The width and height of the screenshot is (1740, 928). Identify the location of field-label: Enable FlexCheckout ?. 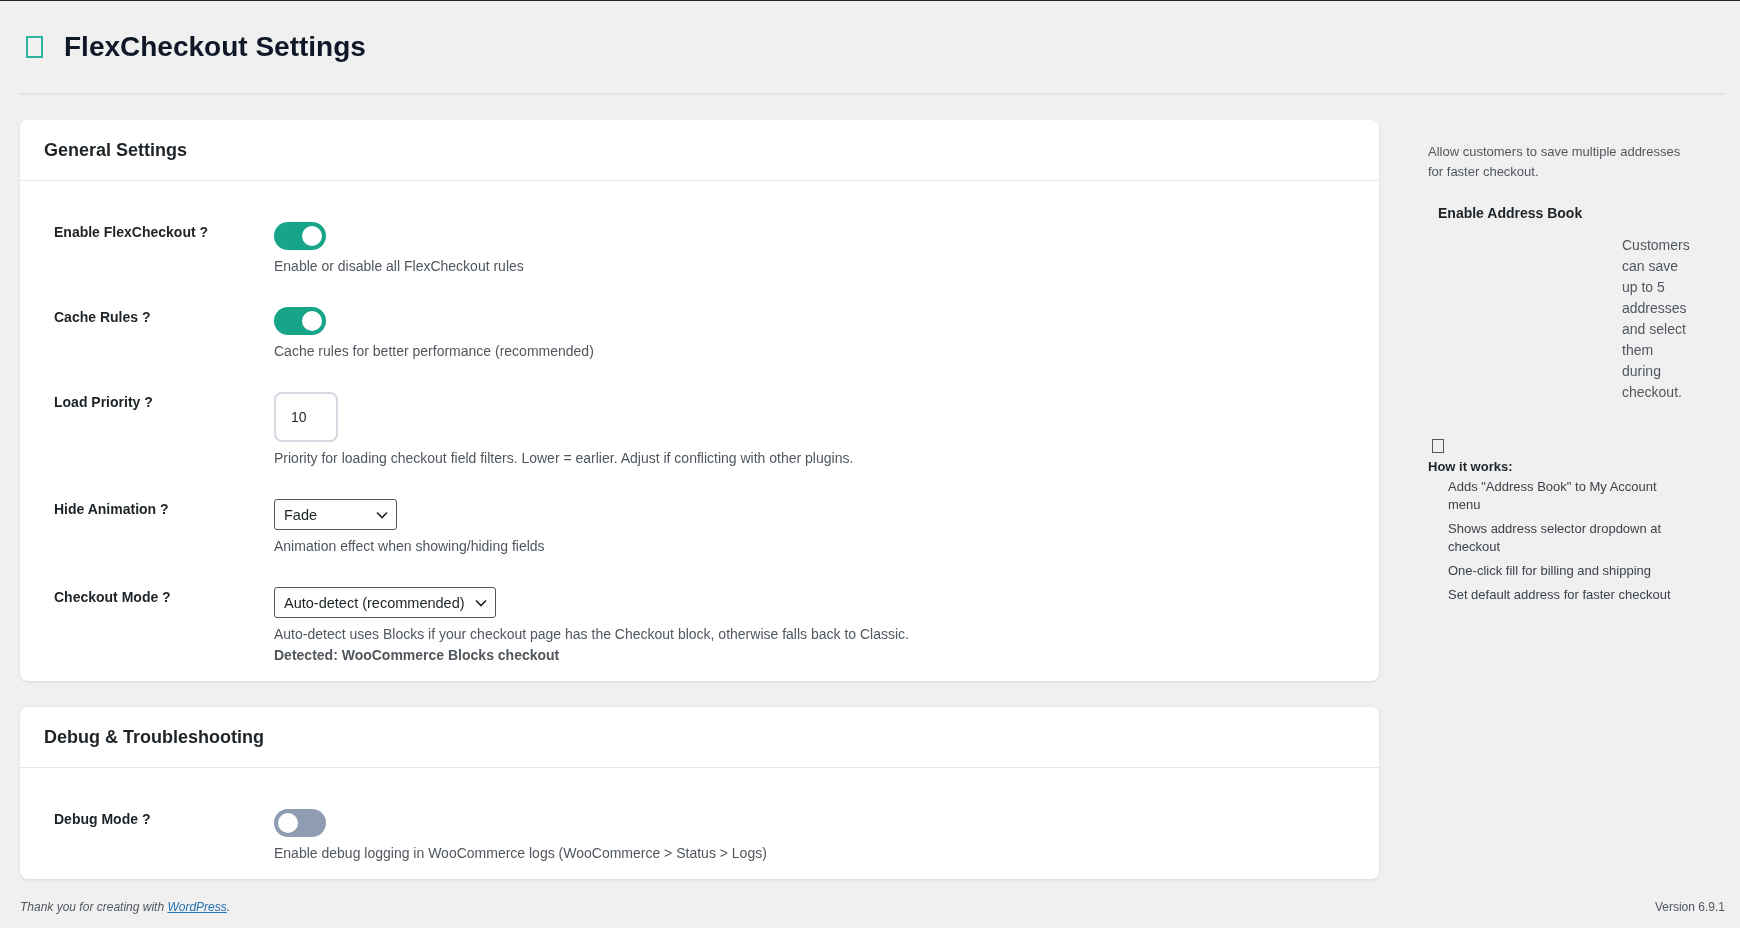
(132, 232).